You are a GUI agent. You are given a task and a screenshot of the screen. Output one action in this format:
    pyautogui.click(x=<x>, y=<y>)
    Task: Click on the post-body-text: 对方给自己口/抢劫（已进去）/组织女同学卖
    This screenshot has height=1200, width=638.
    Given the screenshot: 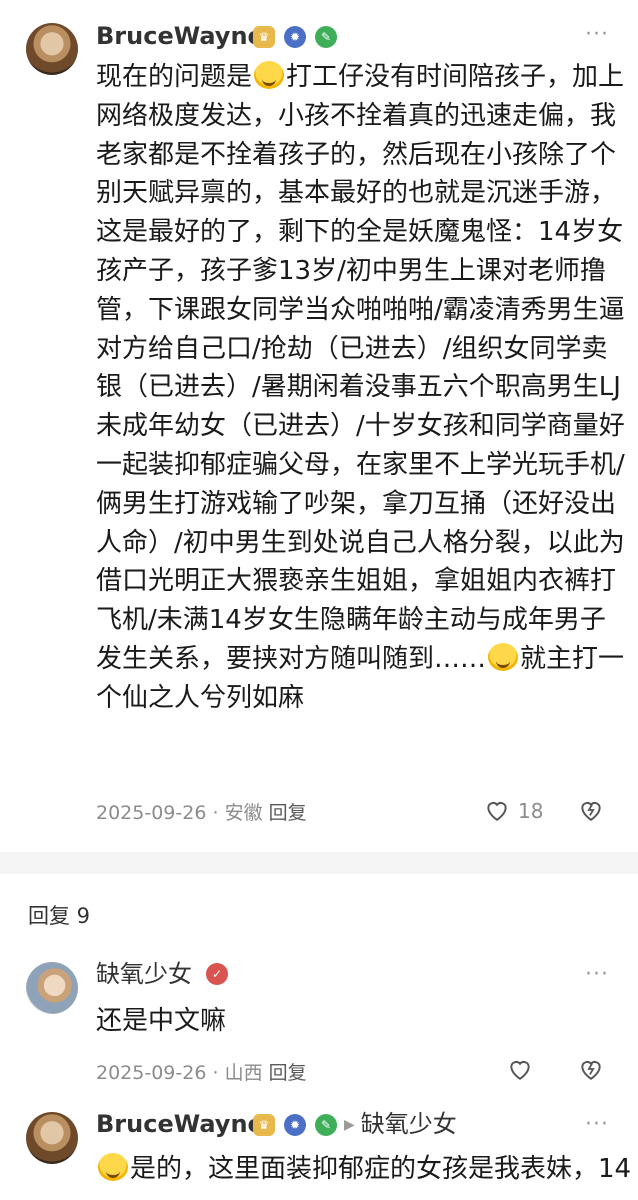 What is the action you would take?
    pyautogui.click(x=352, y=348)
    